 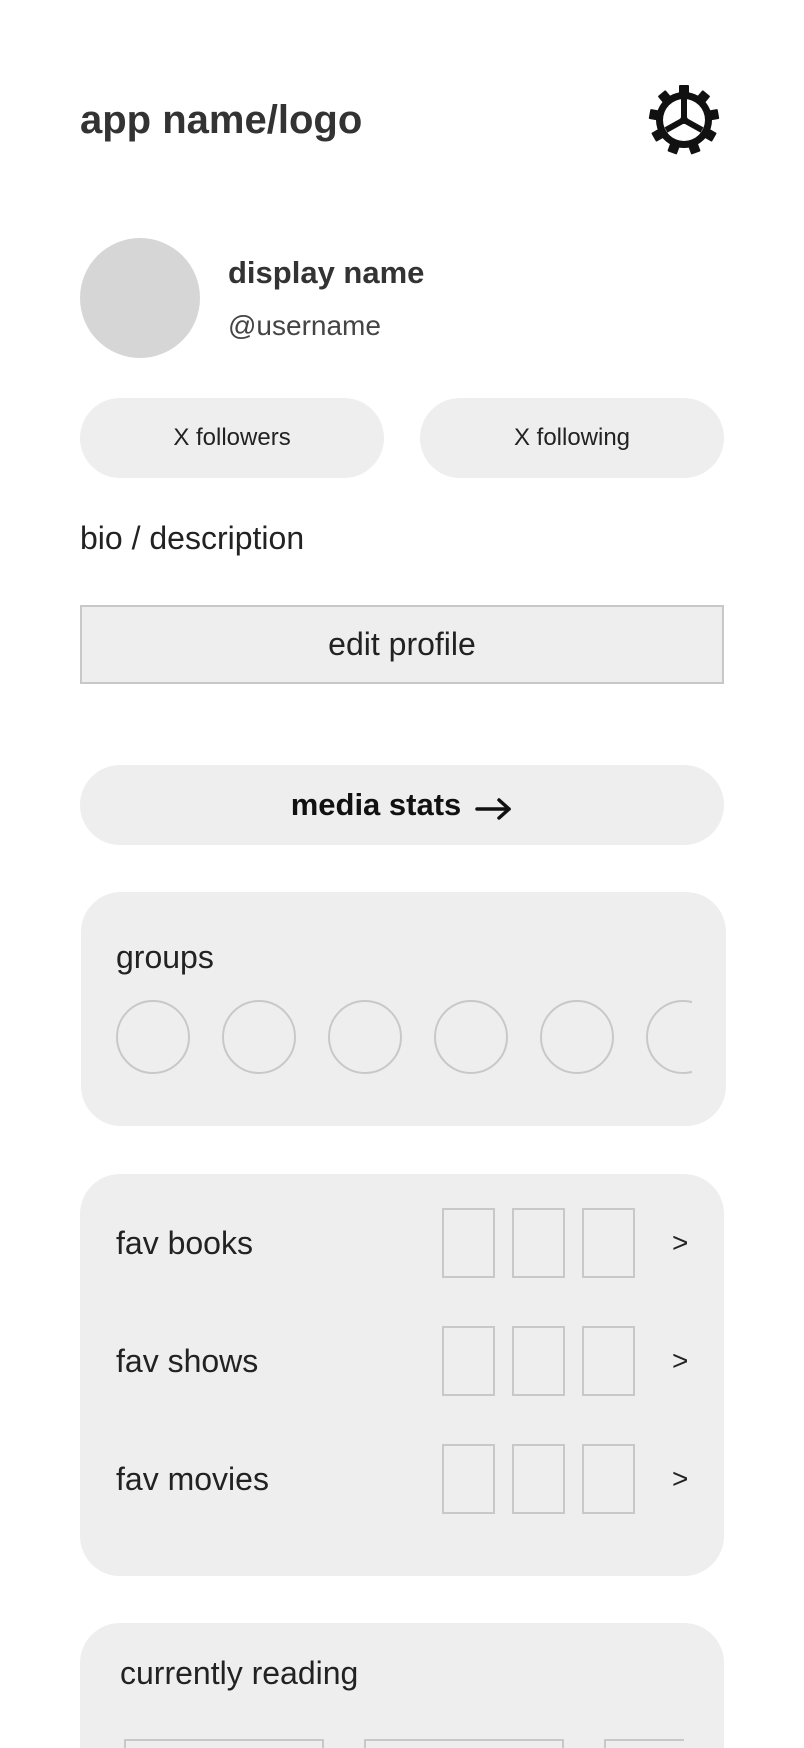 What do you see at coordinates (239, 1673) in the screenshot?
I see `currently-reading-title: currently reading` at bounding box center [239, 1673].